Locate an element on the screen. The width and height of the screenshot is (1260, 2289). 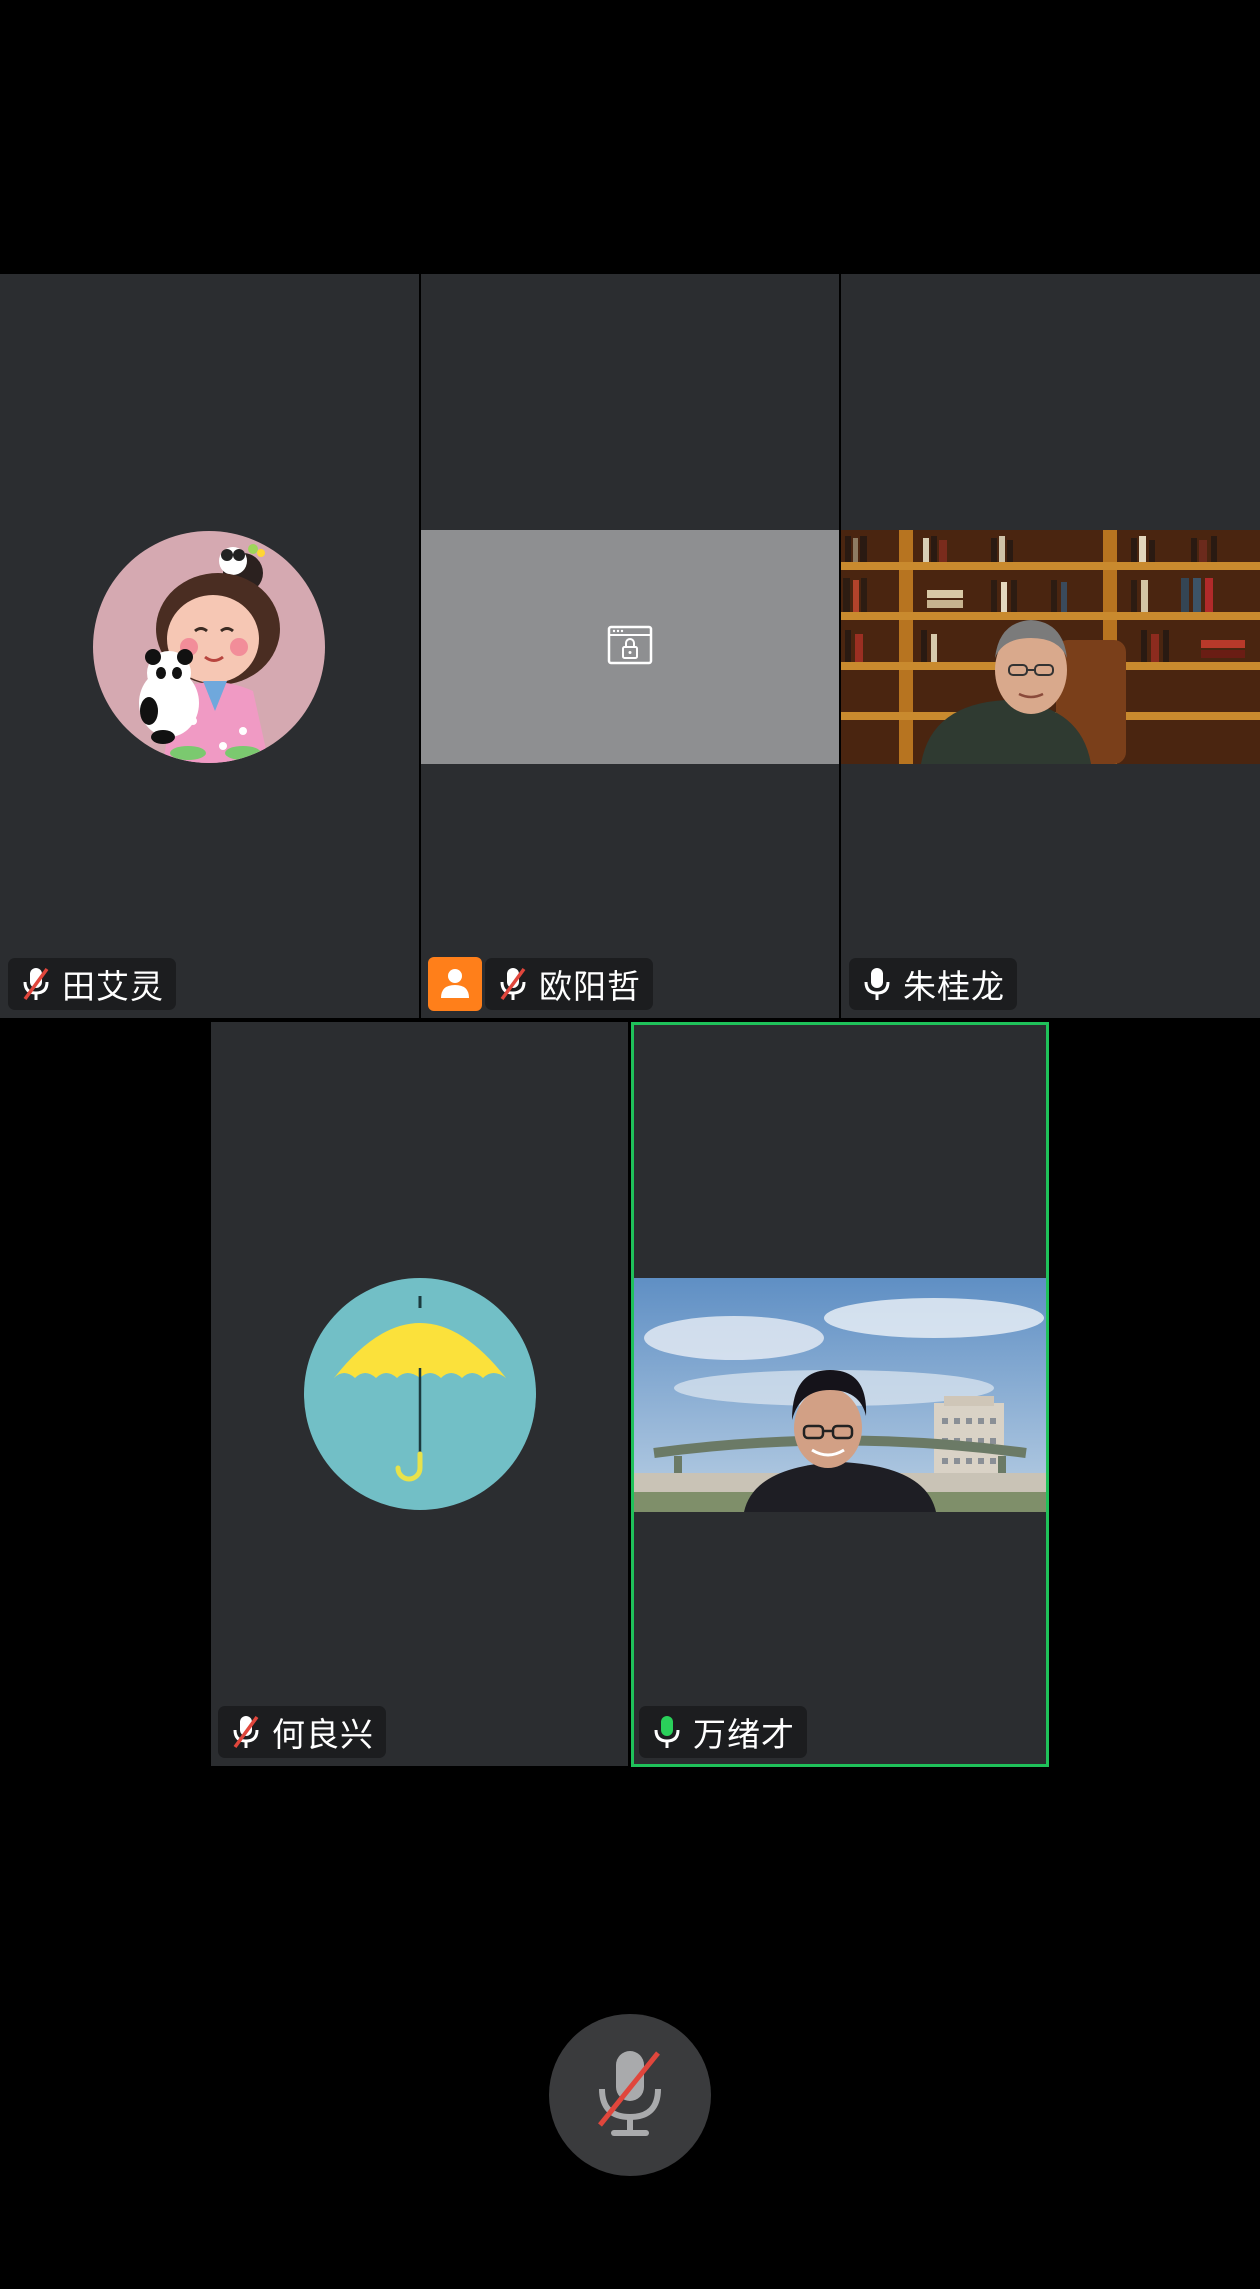
participant-tile-3: 朱桂龙 is located at coordinates (1050, 646).